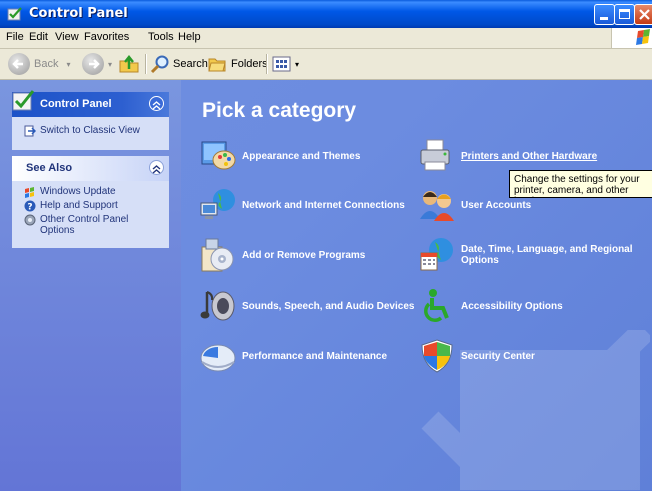  Describe the element at coordinates (297, 64) in the screenshot. I see `views-dropdown-icon: ▾` at that location.